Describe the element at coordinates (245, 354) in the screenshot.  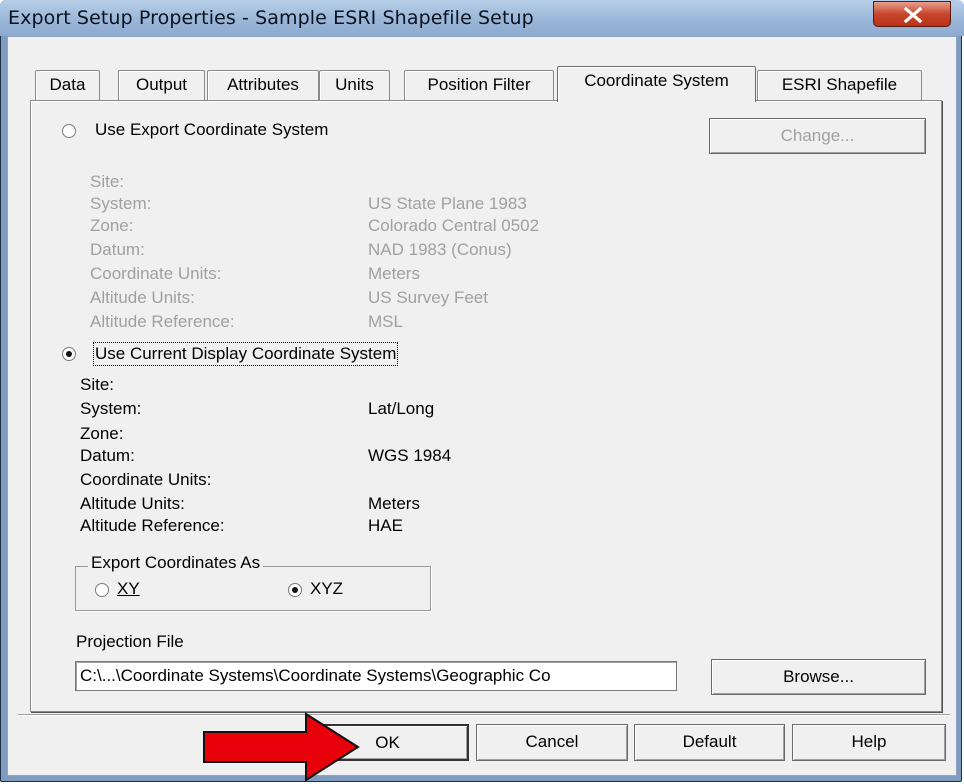
I see `display-cs-label: Use Current Display Coordinate System` at that location.